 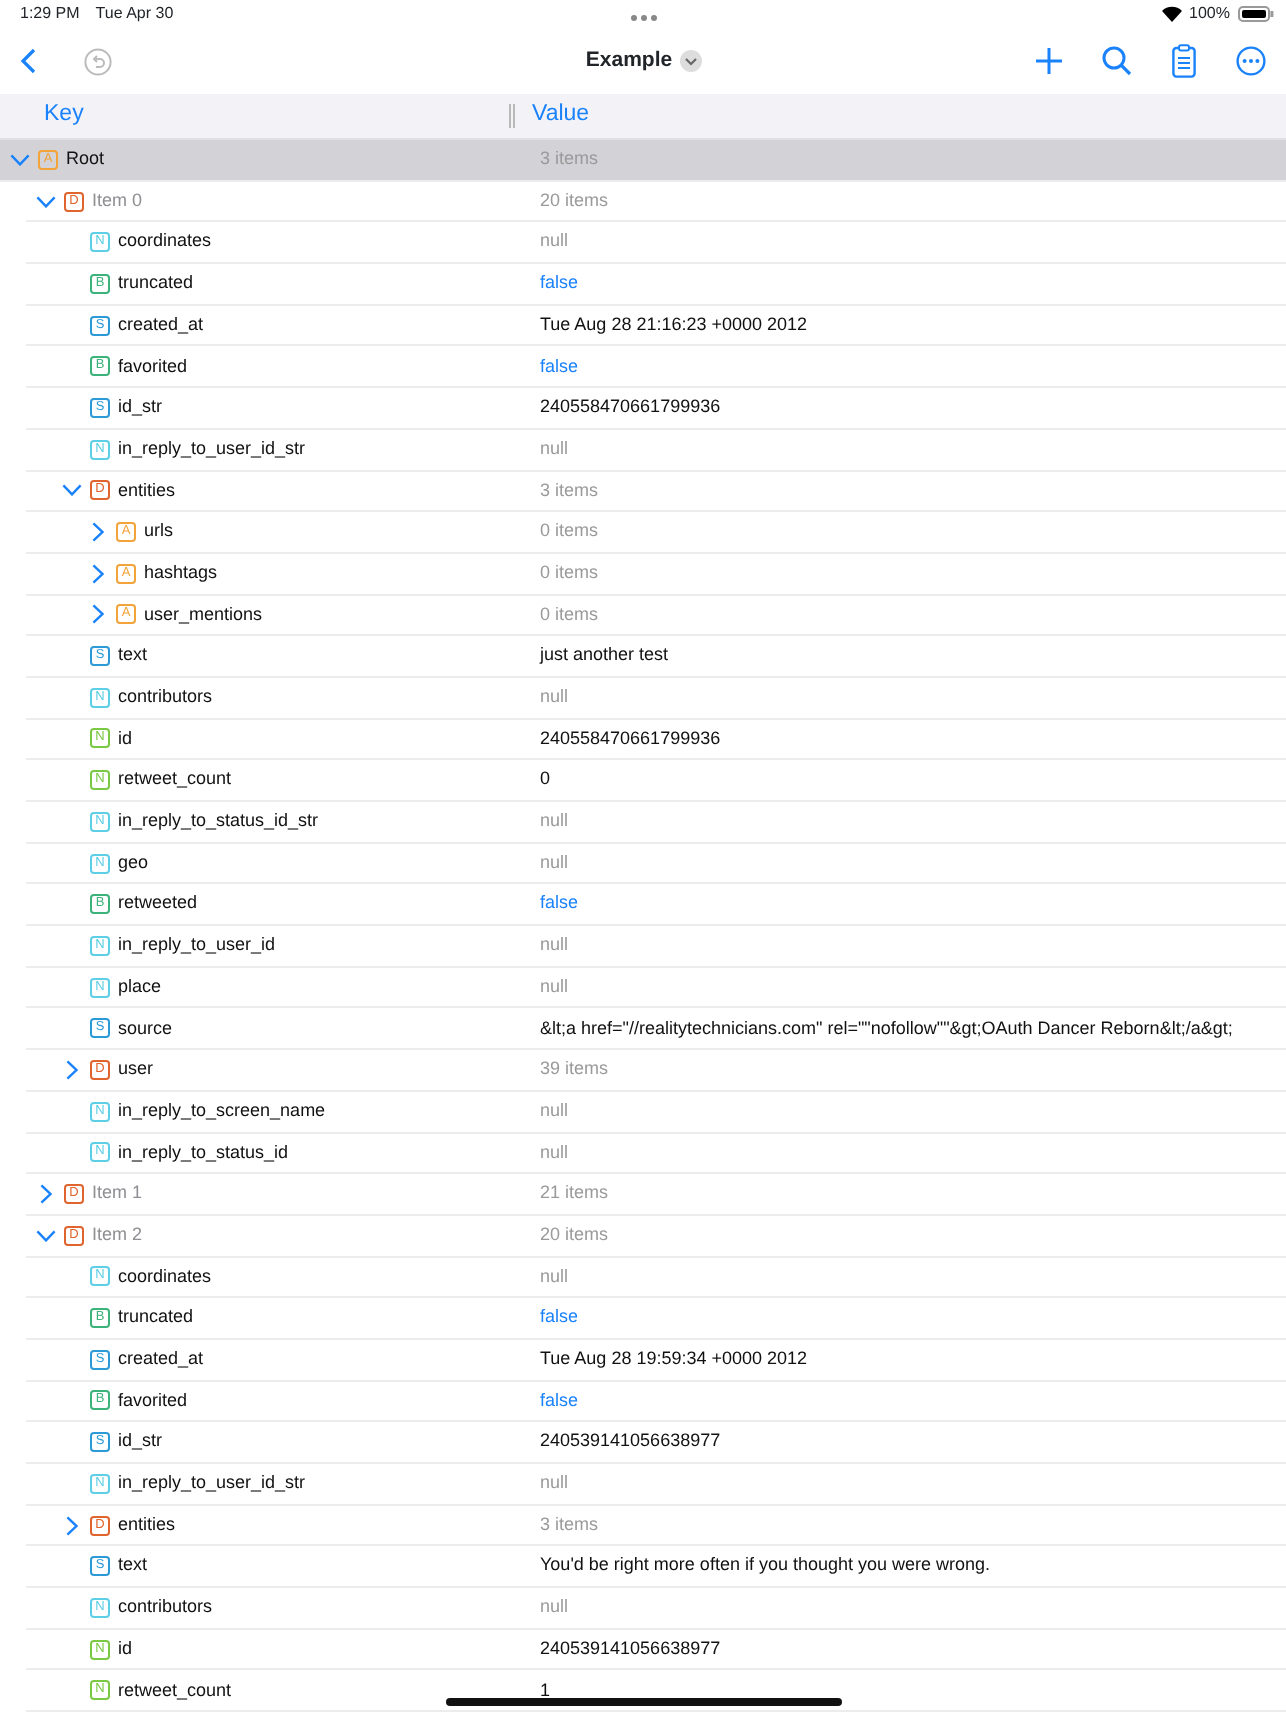 I want to click on status-time: 1:29 PM, so click(x=50, y=14).